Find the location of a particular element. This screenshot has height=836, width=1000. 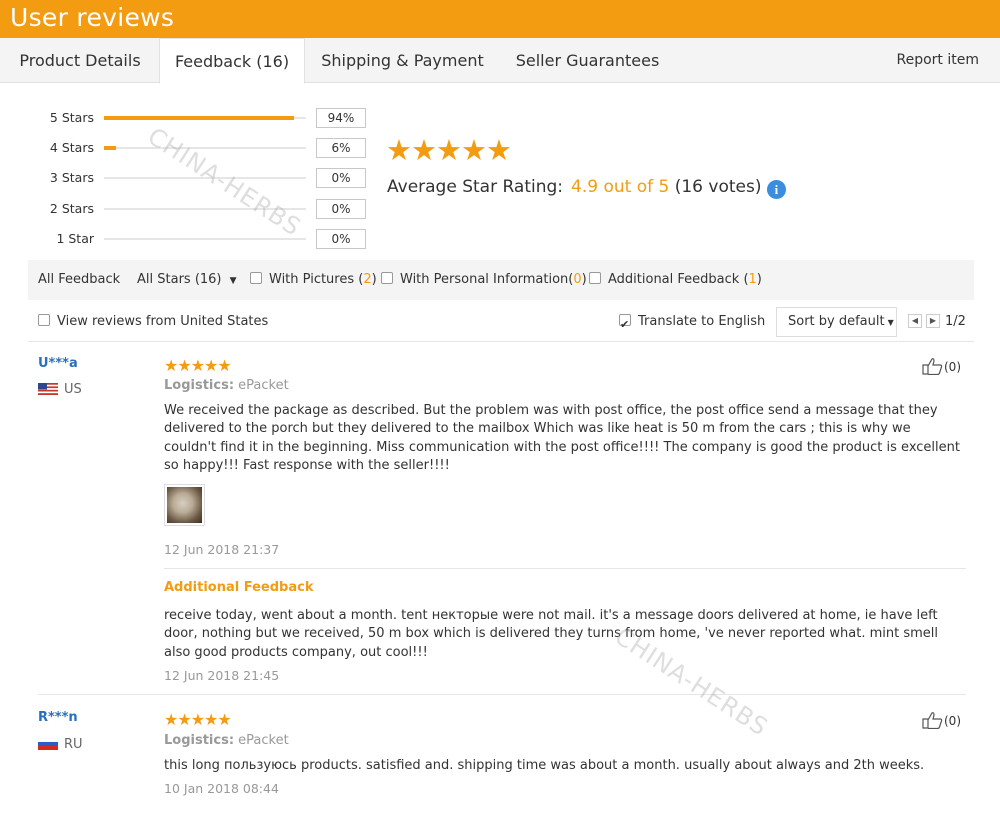

with-pictures-checkbox: With Pictures (2) is located at coordinates (313, 280).